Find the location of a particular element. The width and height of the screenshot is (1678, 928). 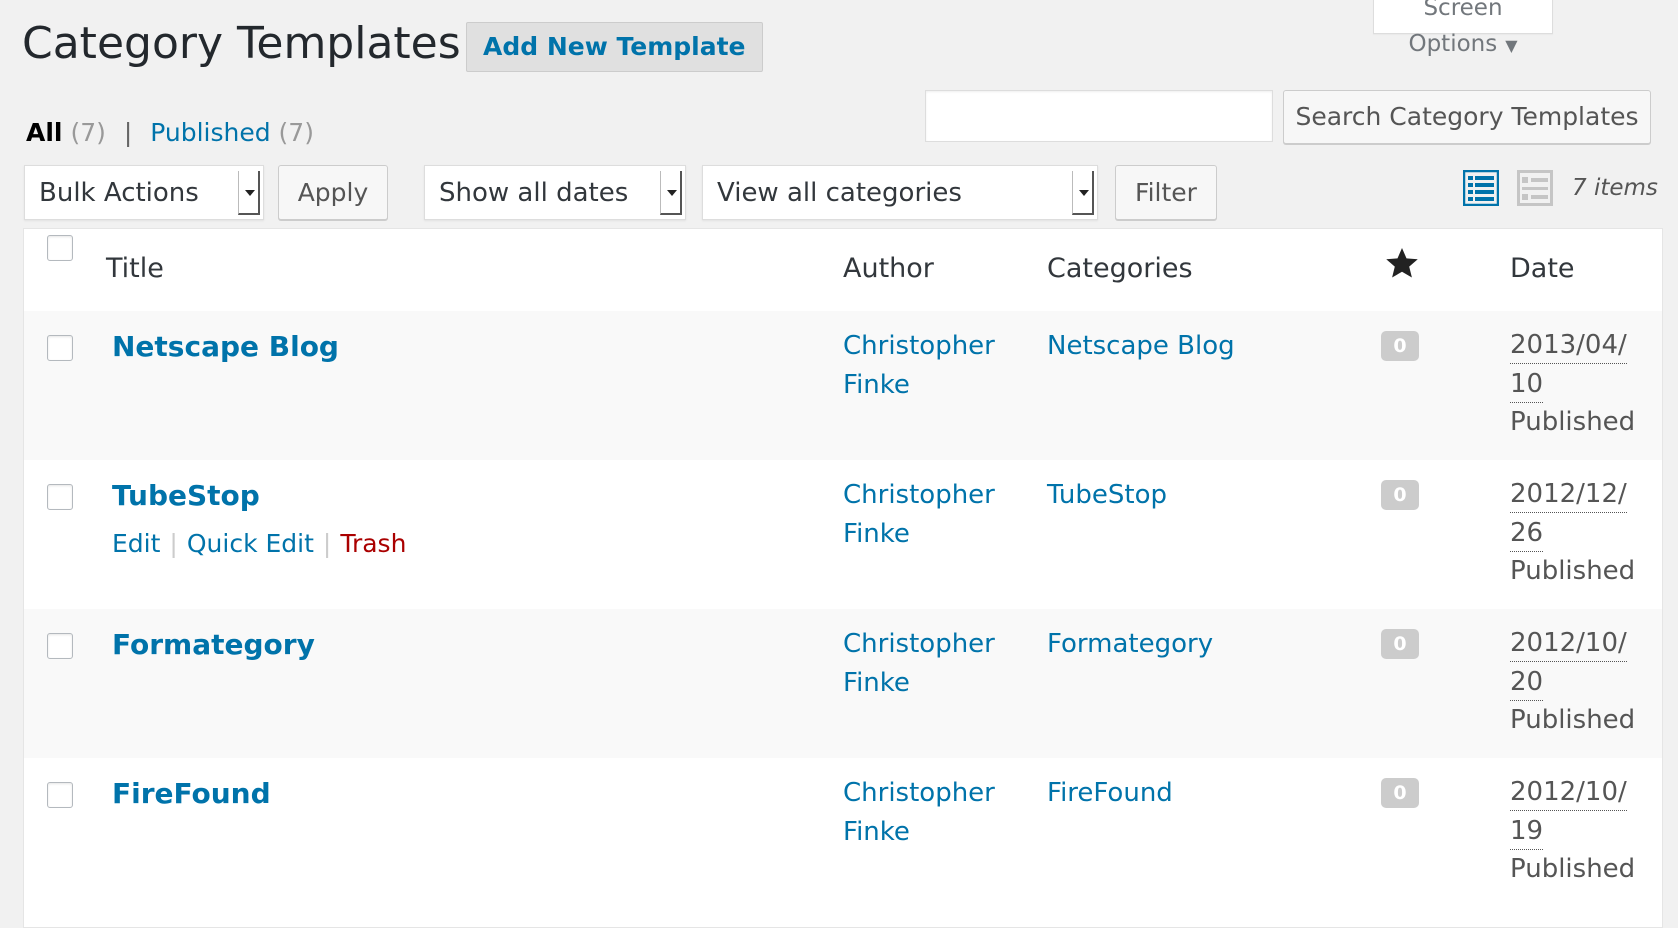

dates-filter-select: Show all dates is located at coordinates (555, 192).